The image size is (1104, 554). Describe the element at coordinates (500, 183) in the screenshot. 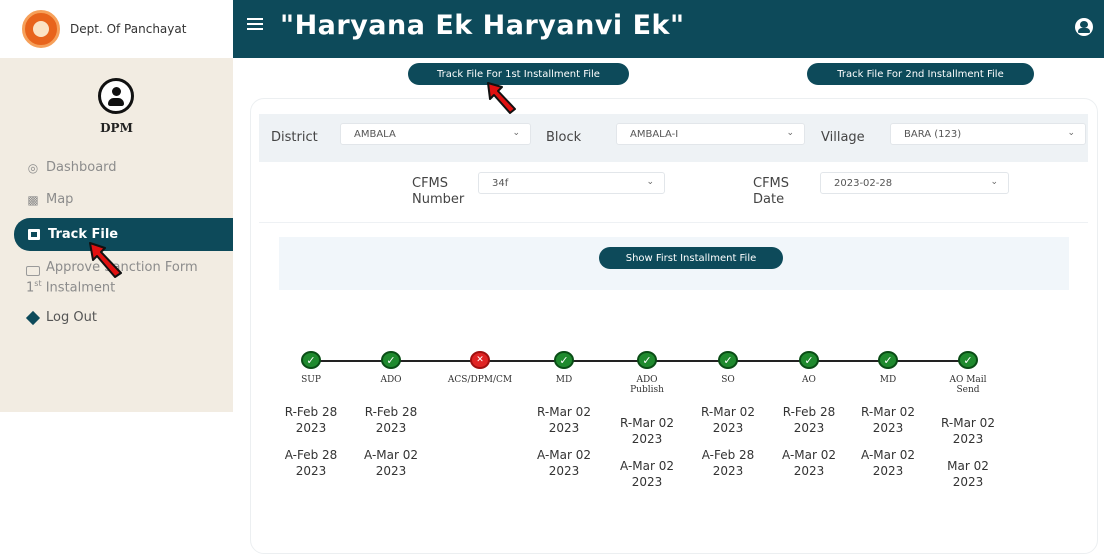

I see `cfms-number-value: 34f` at that location.